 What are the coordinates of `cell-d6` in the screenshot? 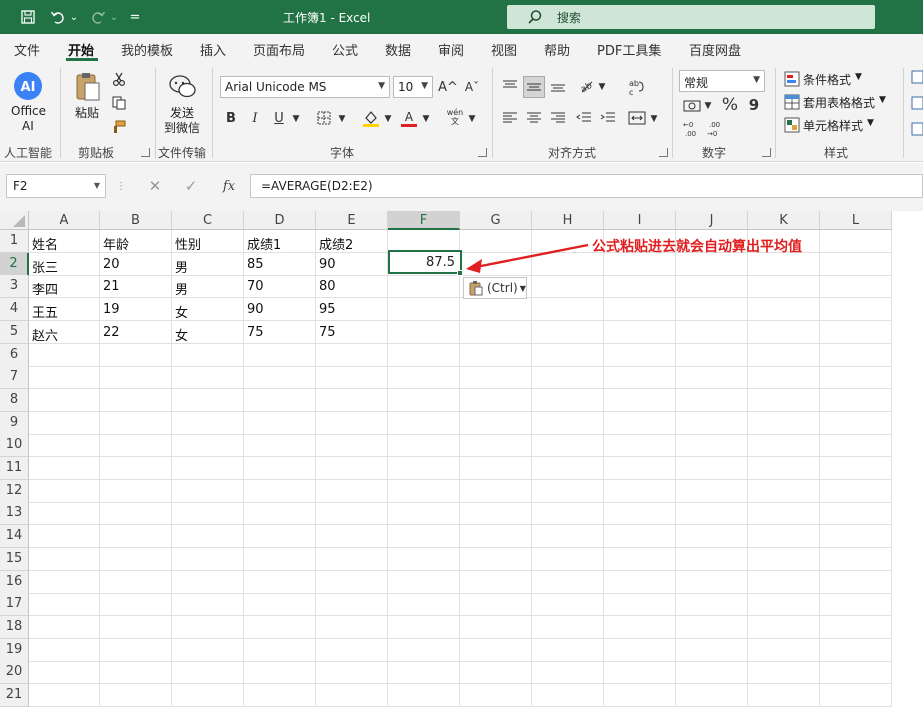 It's located at (280, 355).